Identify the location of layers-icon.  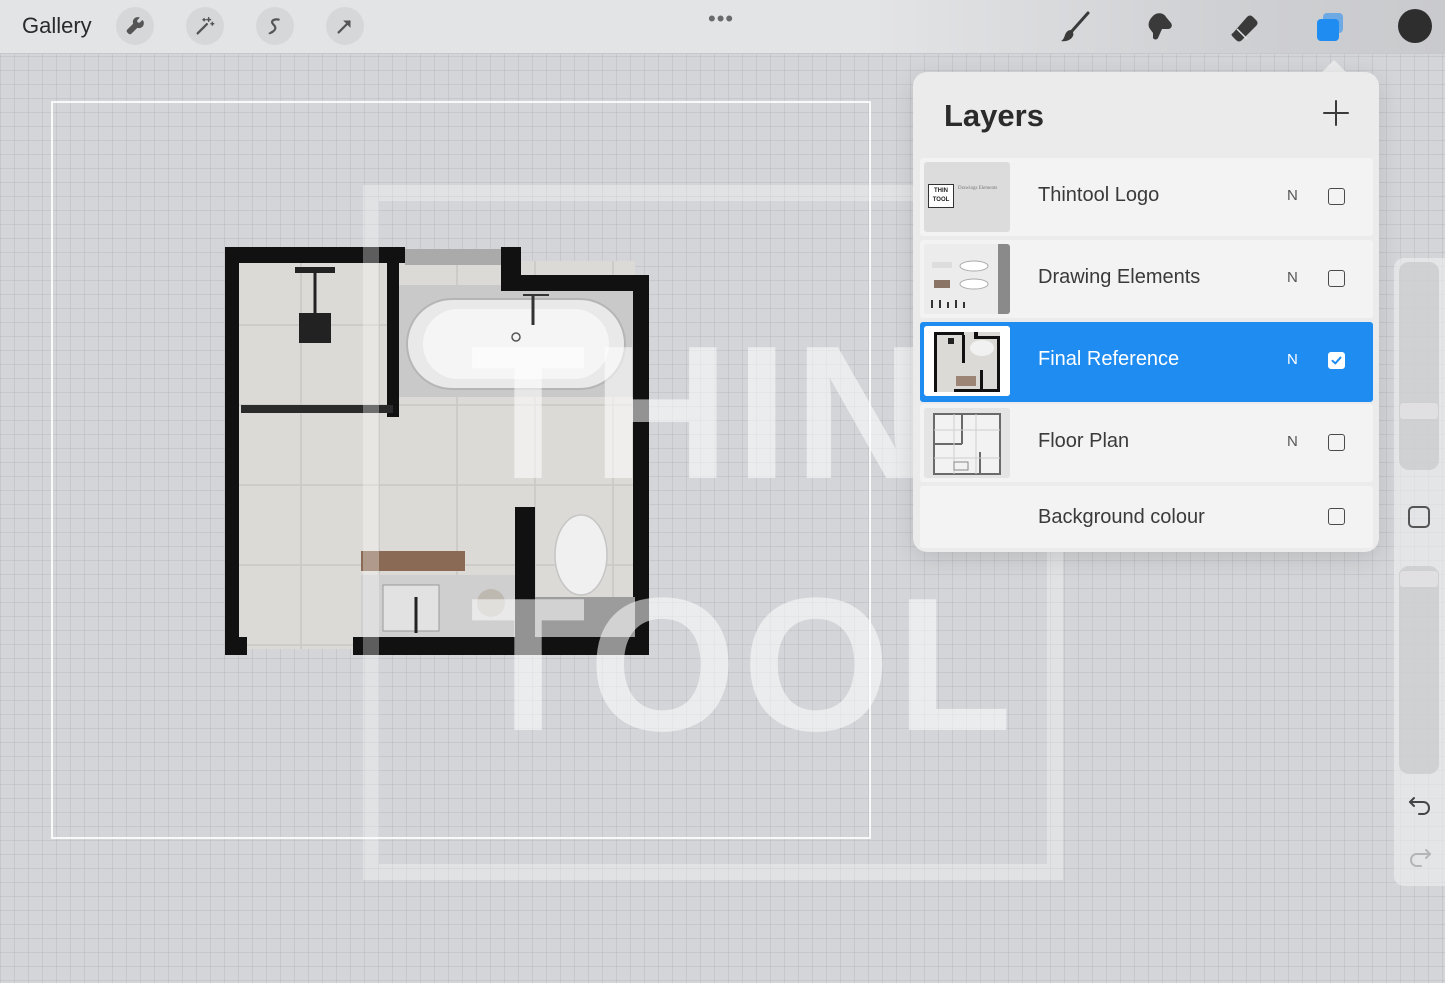
(1330, 27).